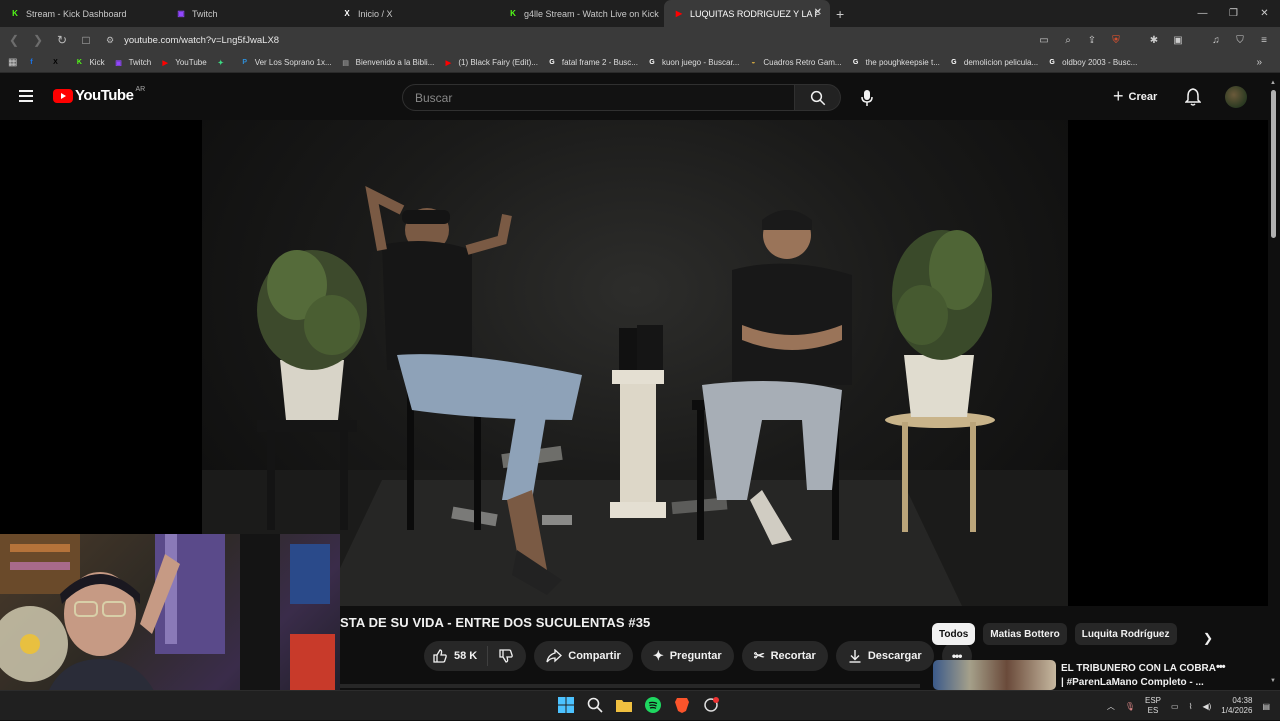  I want to click on address-field: ⚙ youtube.com/watch?v=Lng5fJwaLX8, so click(192, 40).